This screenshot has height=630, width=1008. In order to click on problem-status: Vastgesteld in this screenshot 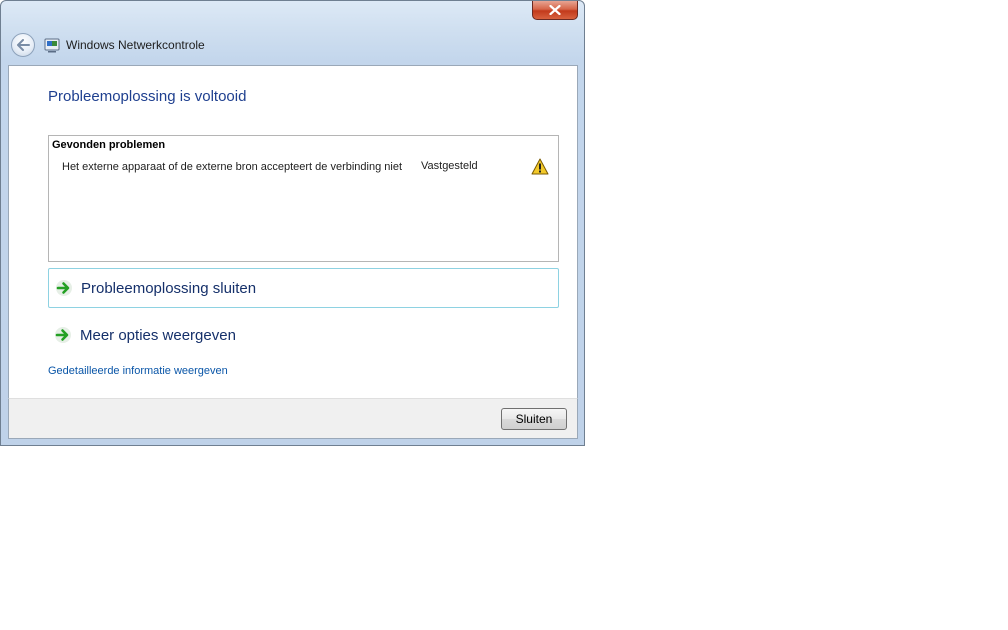, I will do `click(449, 166)`.